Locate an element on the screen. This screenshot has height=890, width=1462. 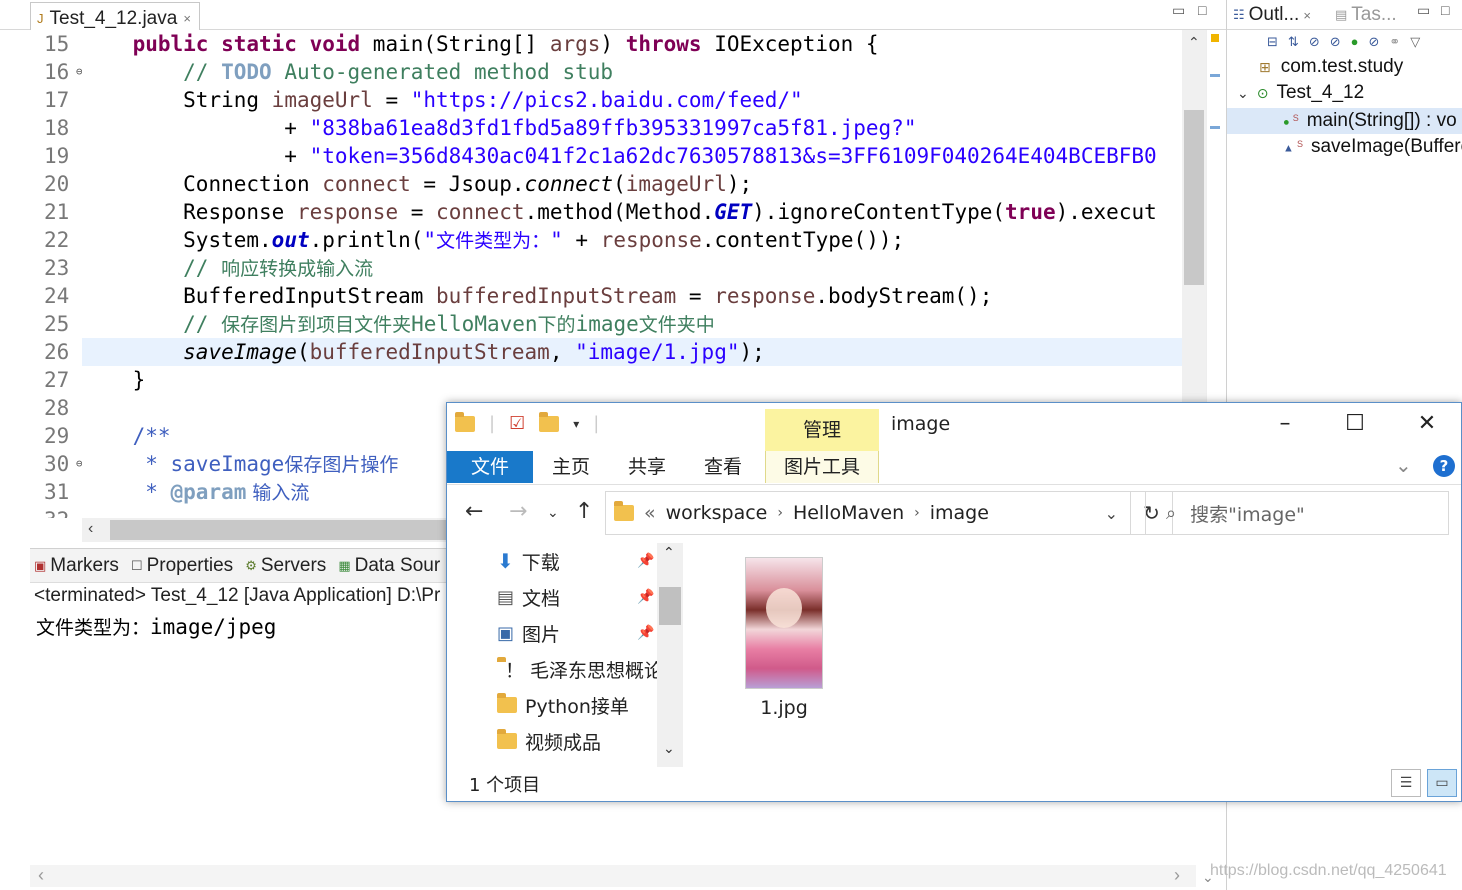
outline-toolbar: ⊟ ⇅ ⊘ ⊘ ● ⊘ ⚭ ▽ is located at coordinates (1343, 44).